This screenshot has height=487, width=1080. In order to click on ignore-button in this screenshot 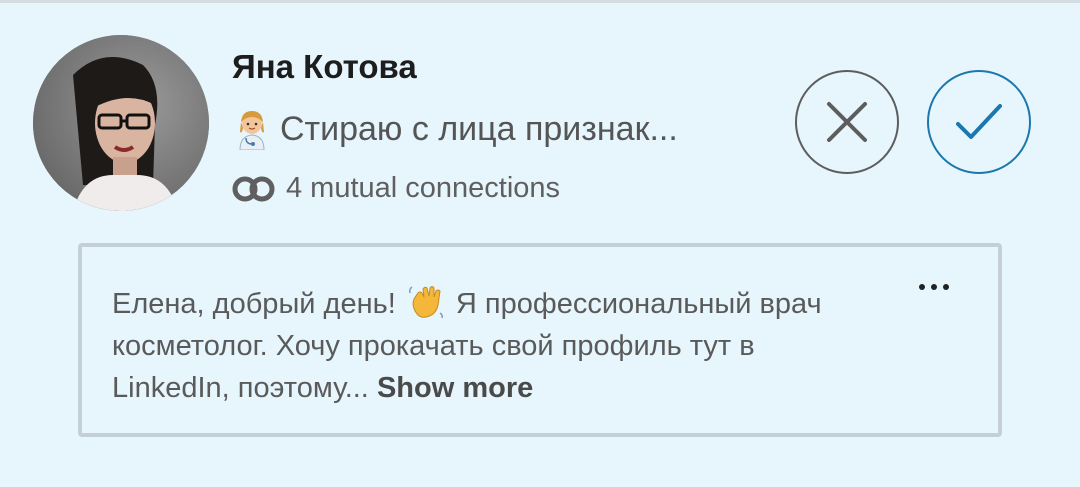, I will do `click(847, 122)`.